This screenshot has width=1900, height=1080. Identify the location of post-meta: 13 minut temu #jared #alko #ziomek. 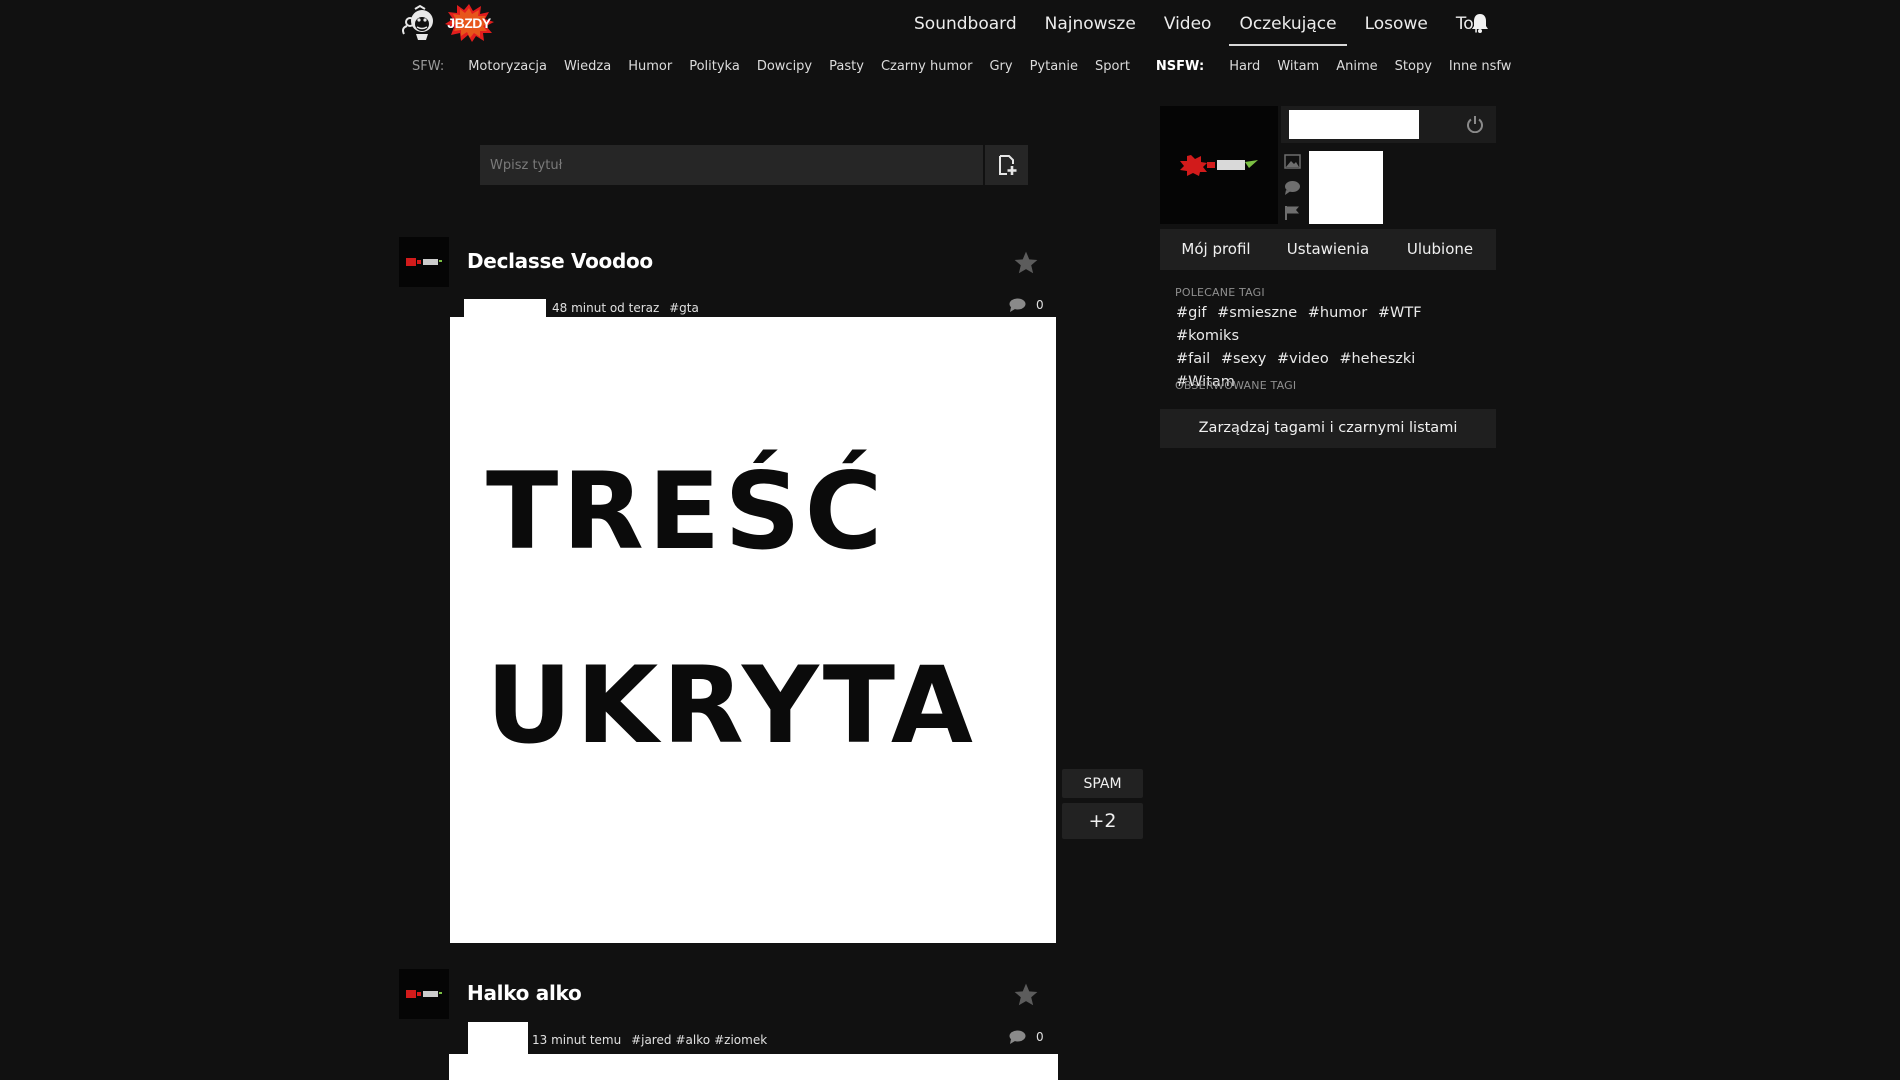
(649, 1040).